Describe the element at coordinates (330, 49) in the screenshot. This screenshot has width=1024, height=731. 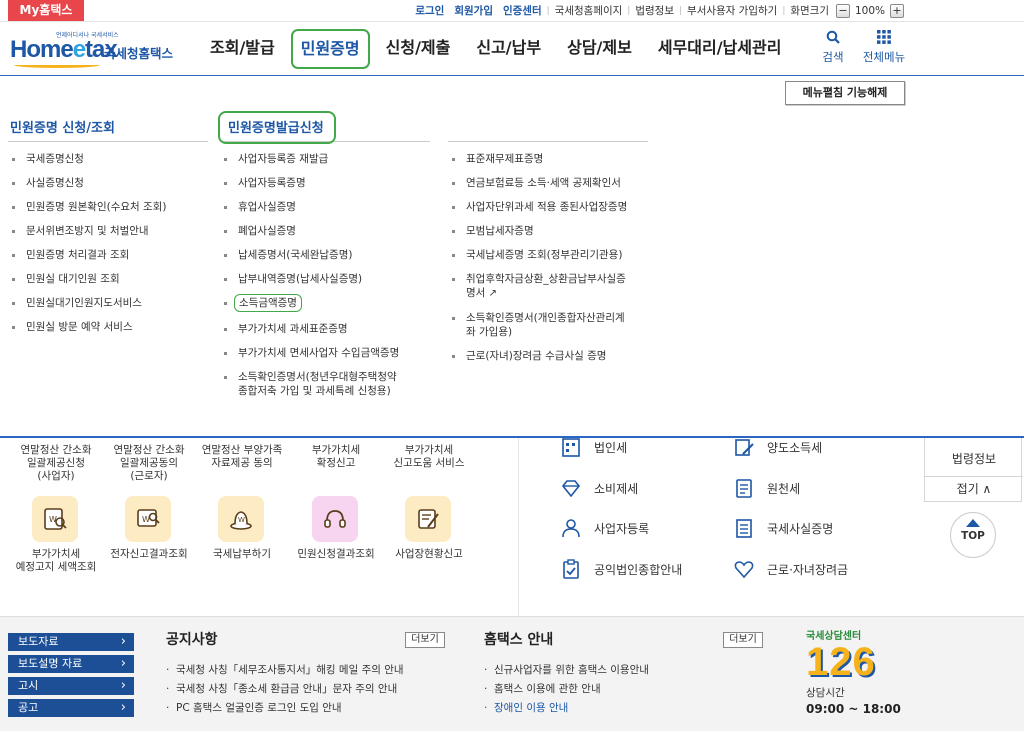
I see `gnb-civil-certificate: 민원증명` at that location.